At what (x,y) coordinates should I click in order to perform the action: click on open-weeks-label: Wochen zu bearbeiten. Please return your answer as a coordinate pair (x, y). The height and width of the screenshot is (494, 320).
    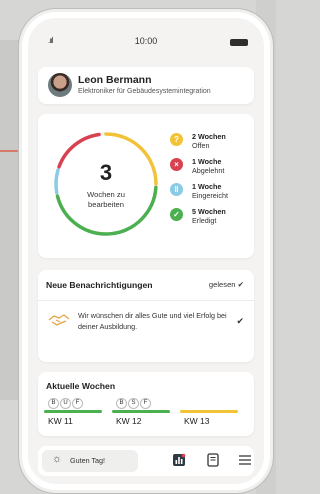
    Looking at the image, I should click on (106, 199).